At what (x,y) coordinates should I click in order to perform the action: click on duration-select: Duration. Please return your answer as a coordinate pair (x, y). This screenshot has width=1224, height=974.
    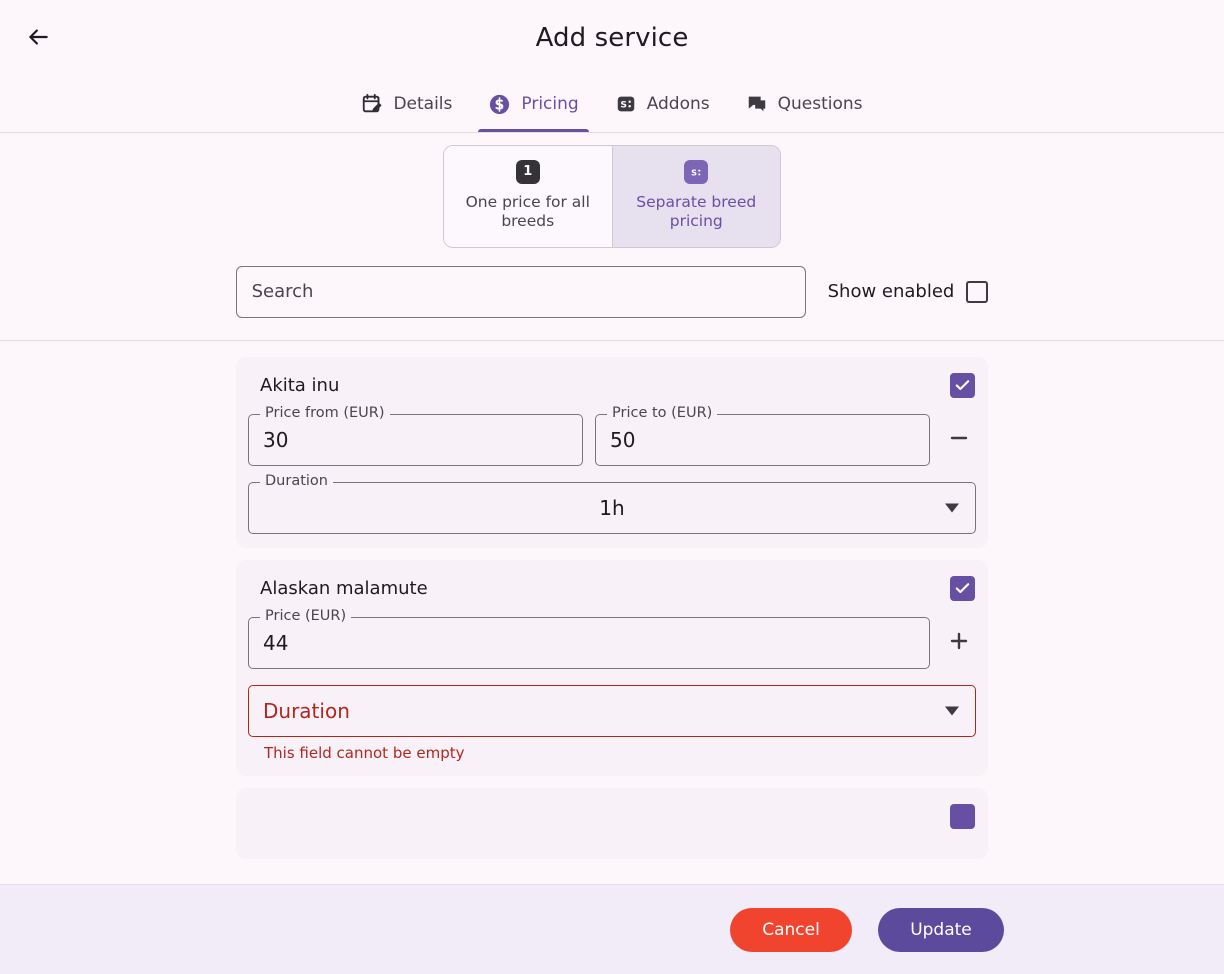
    Looking at the image, I should click on (612, 710).